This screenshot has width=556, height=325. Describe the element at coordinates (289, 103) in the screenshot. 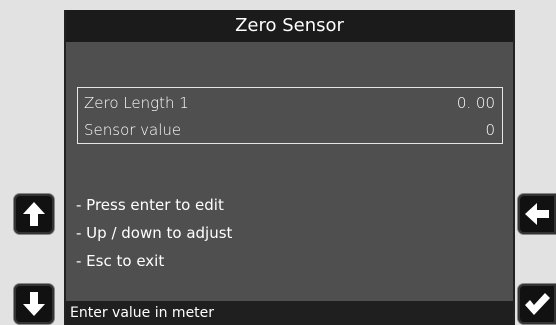

I see `zero-length-row: Zero Length 1 0. 00` at that location.